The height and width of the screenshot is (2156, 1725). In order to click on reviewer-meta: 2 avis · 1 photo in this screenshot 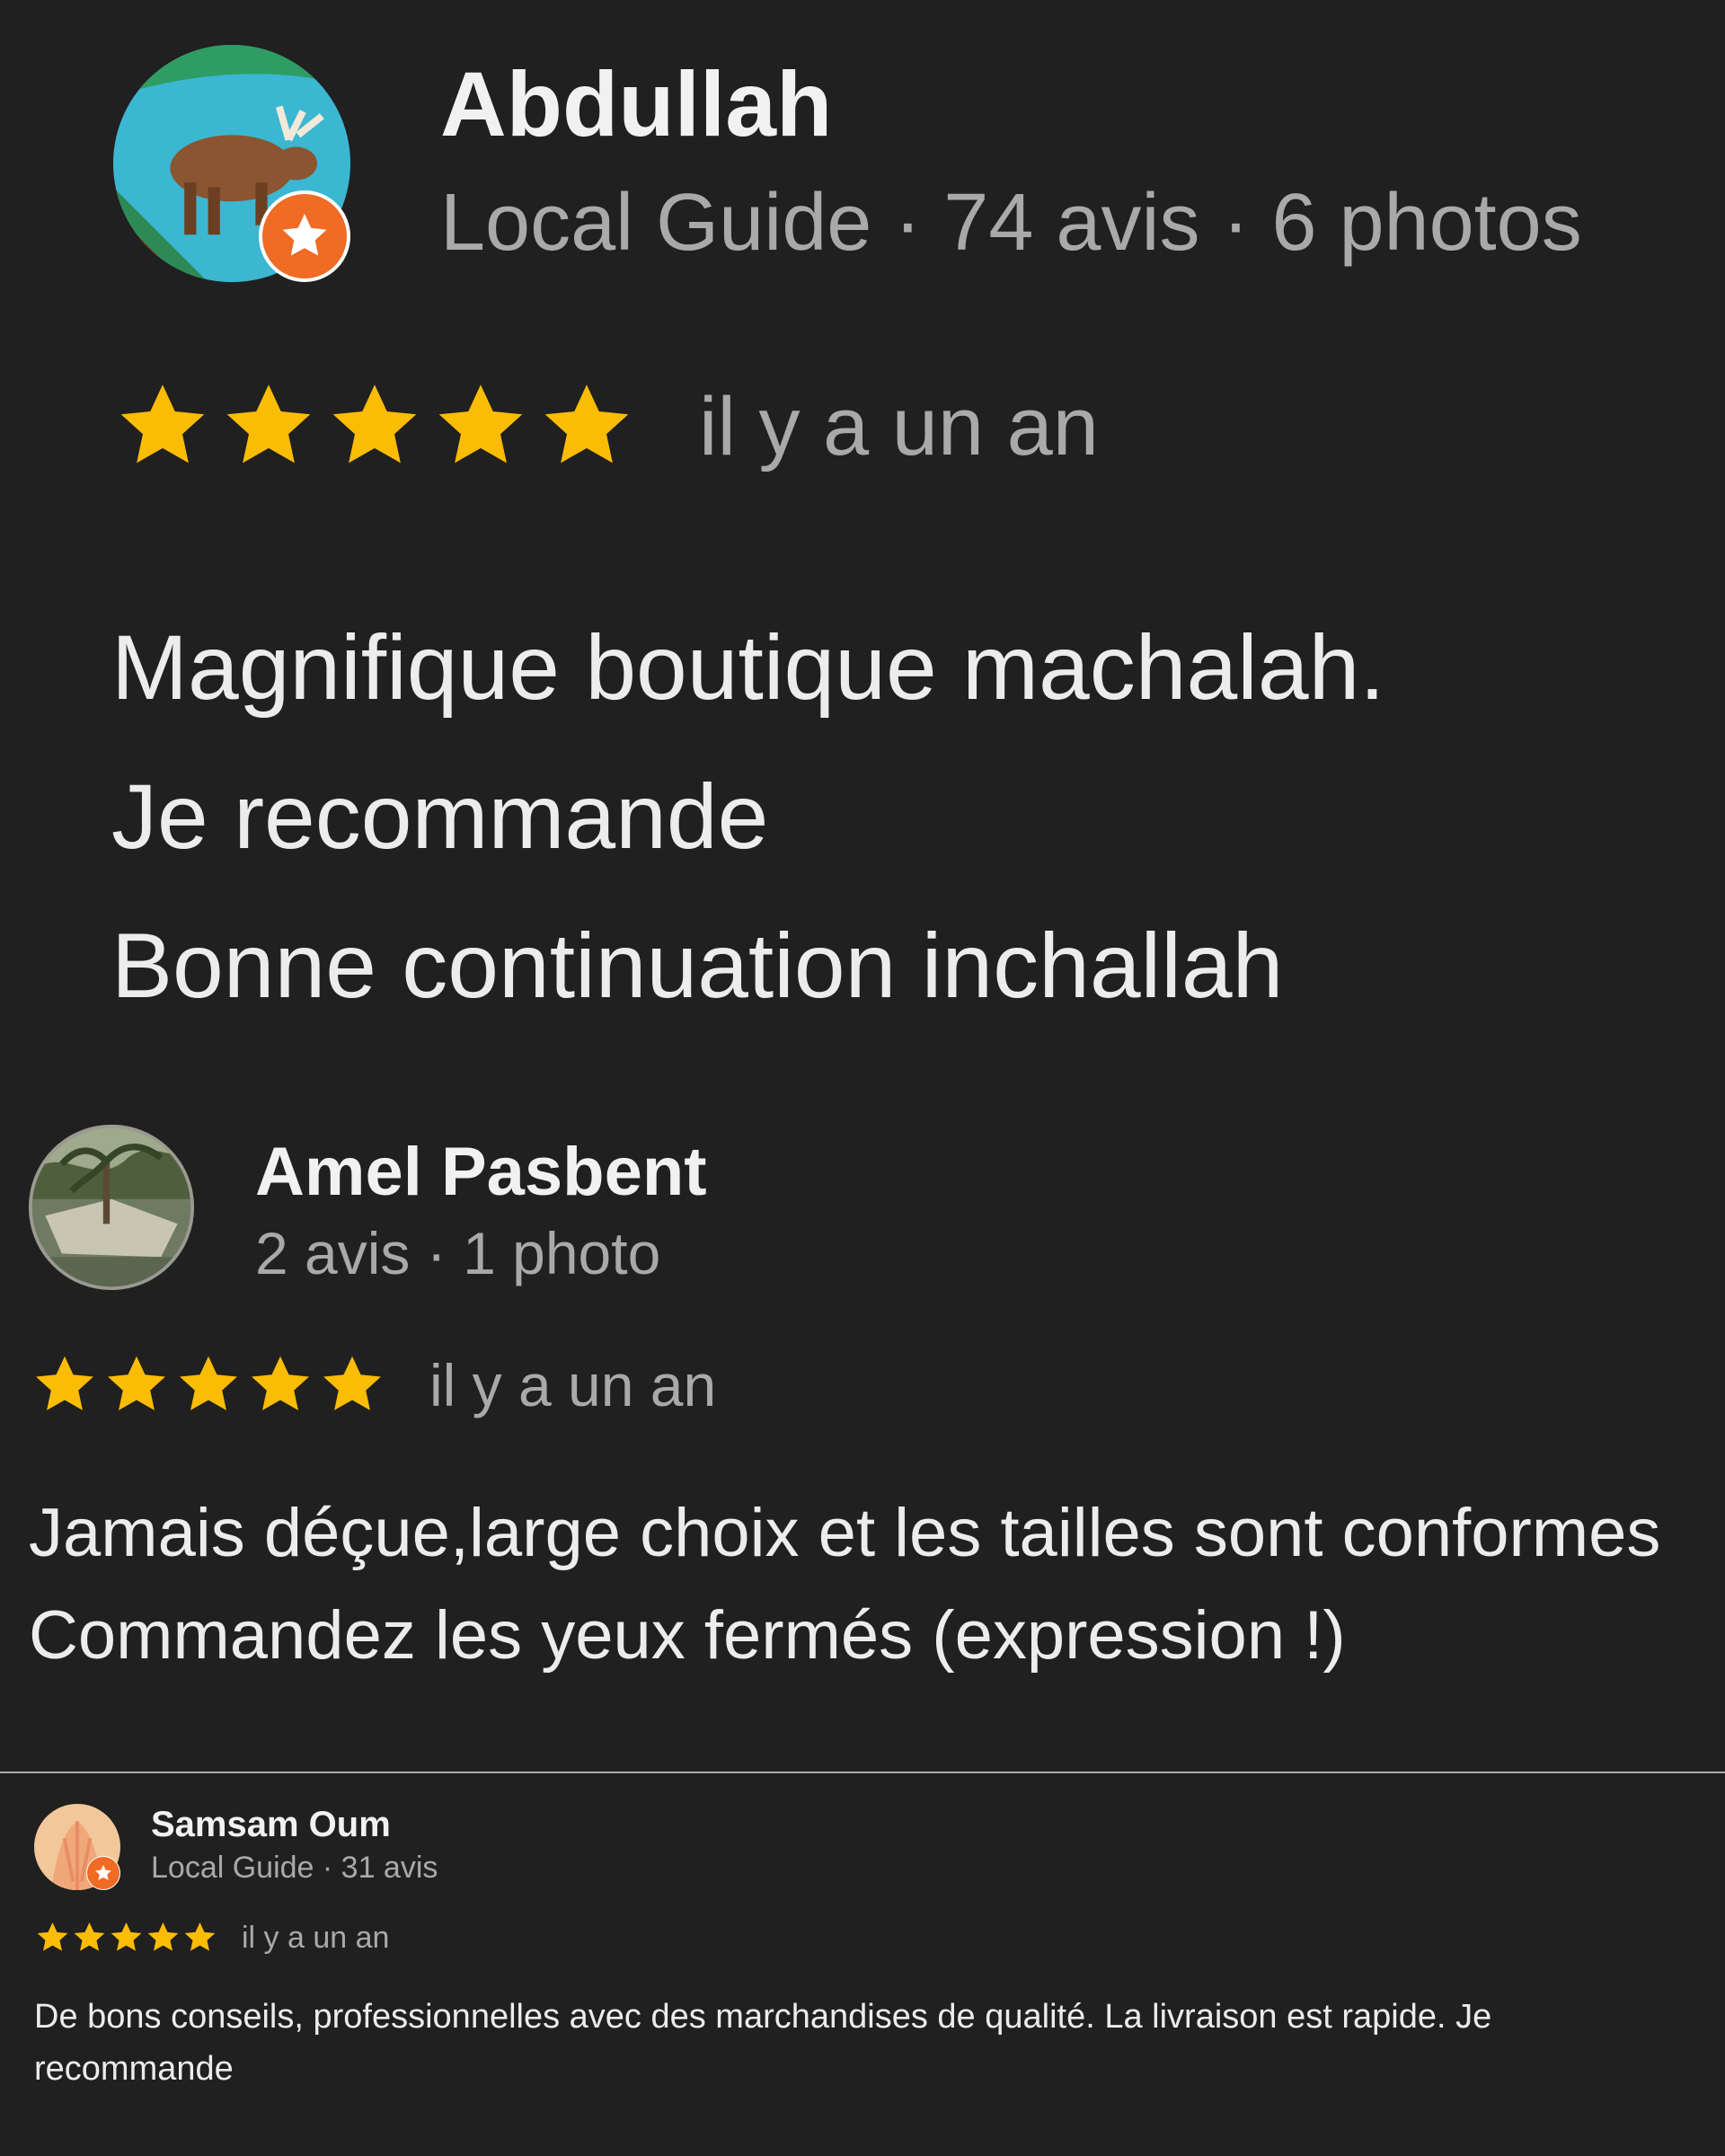, I will do `click(458, 1253)`.